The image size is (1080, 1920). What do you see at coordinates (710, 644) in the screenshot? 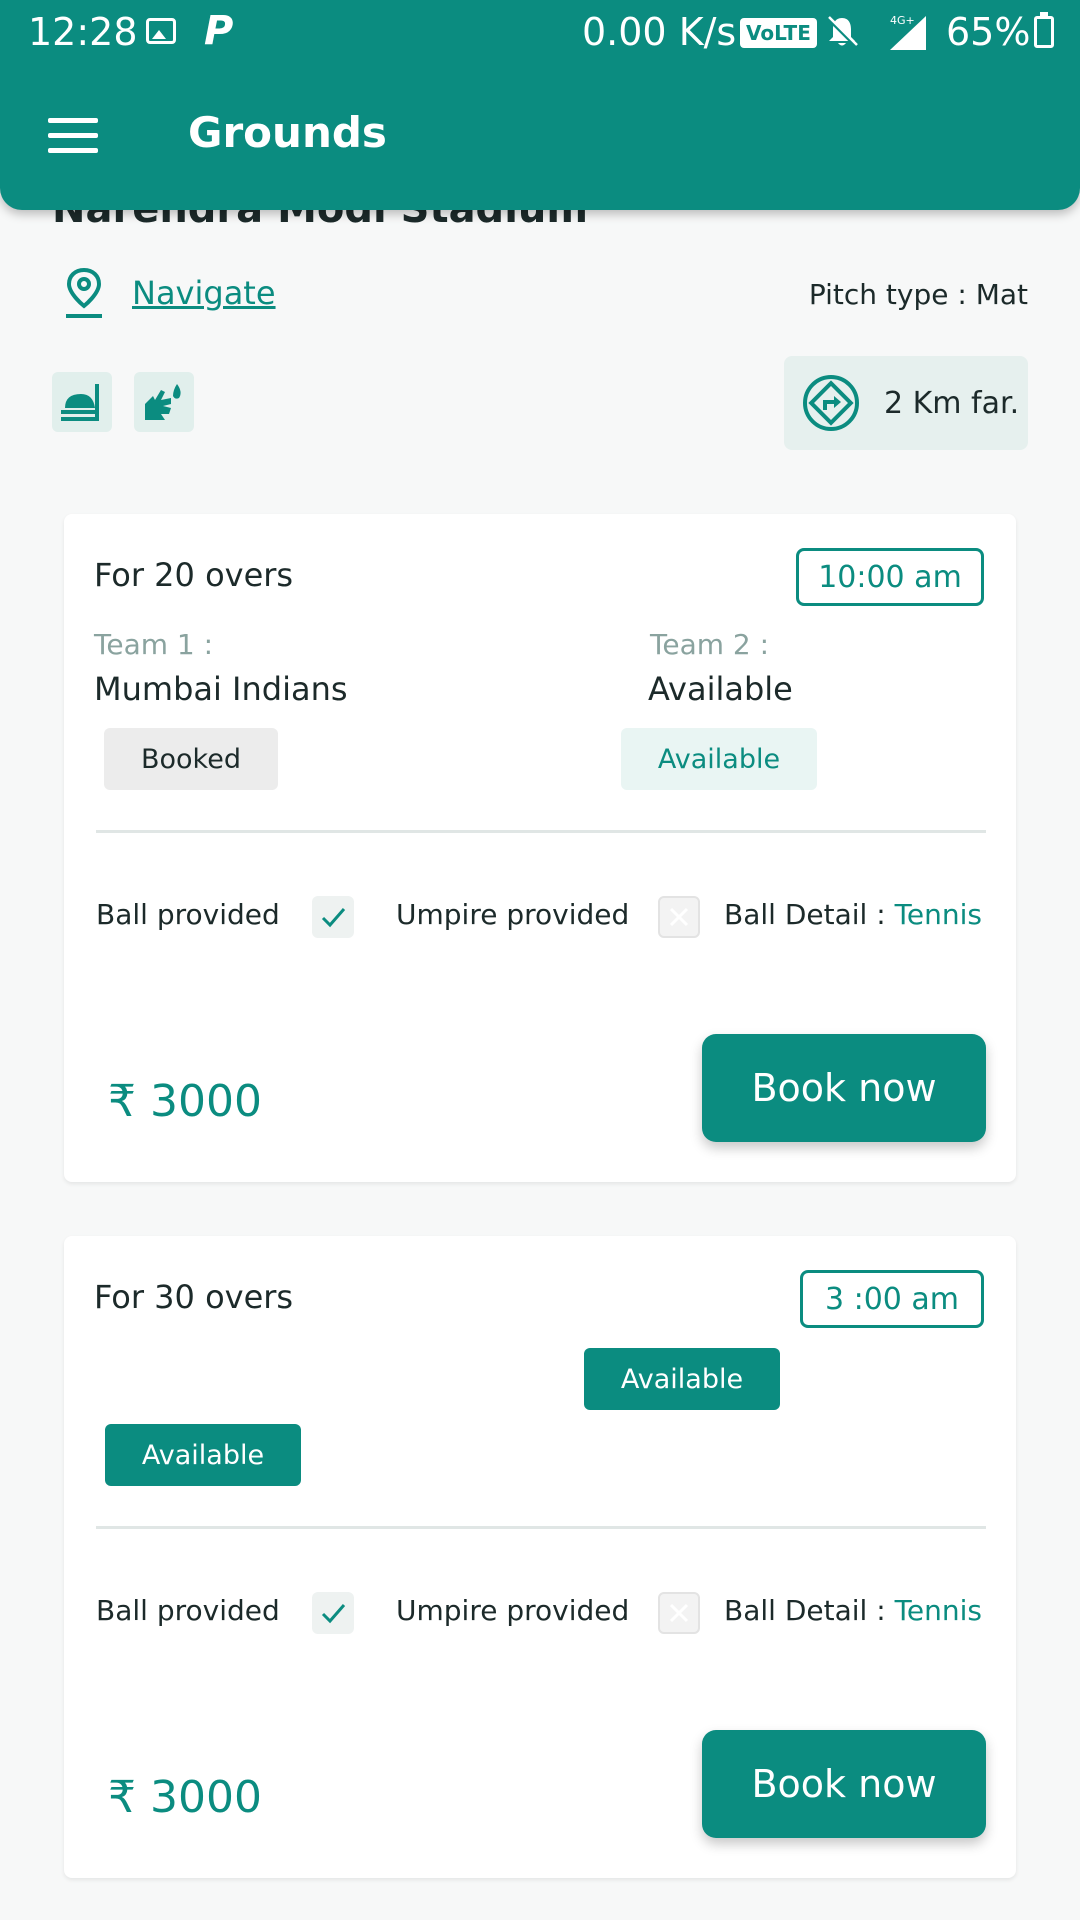
I see `team2-label: Team 2 :` at bounding box center [710, 644].